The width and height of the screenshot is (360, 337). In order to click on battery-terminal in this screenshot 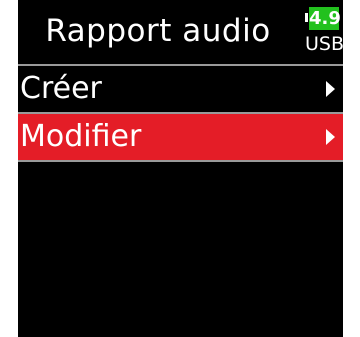, I will do `click(306, 17)`.